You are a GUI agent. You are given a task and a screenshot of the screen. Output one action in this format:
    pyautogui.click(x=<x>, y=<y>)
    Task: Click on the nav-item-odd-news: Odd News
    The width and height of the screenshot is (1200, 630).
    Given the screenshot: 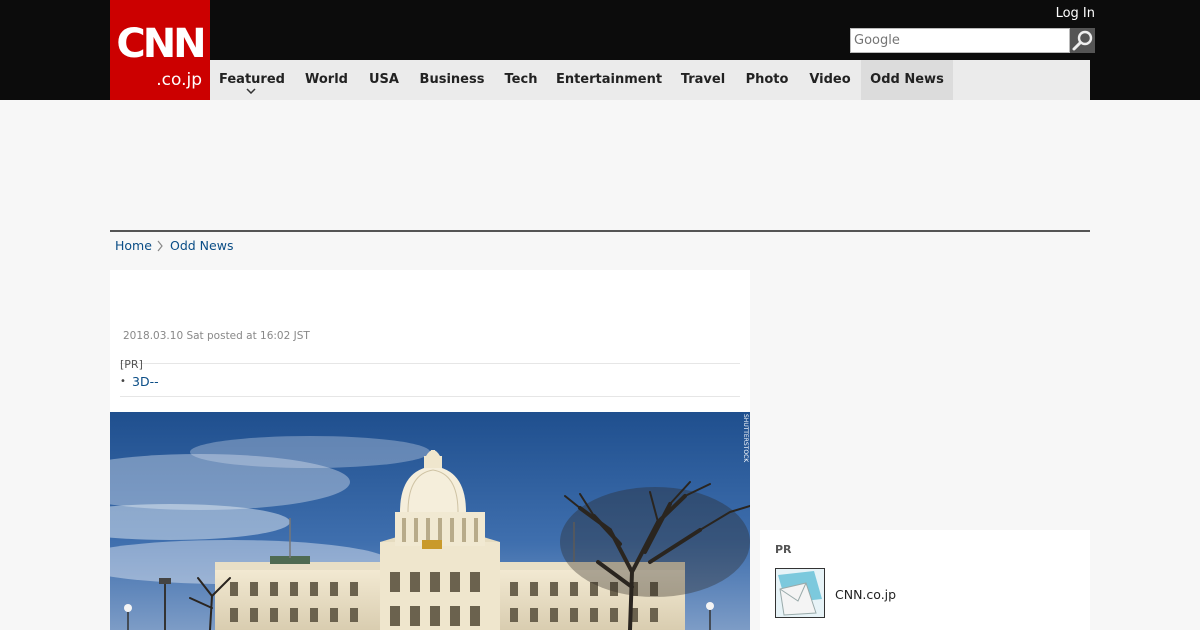 What is the action you would take?
    pyautogui.click(x=907, y=80)
    